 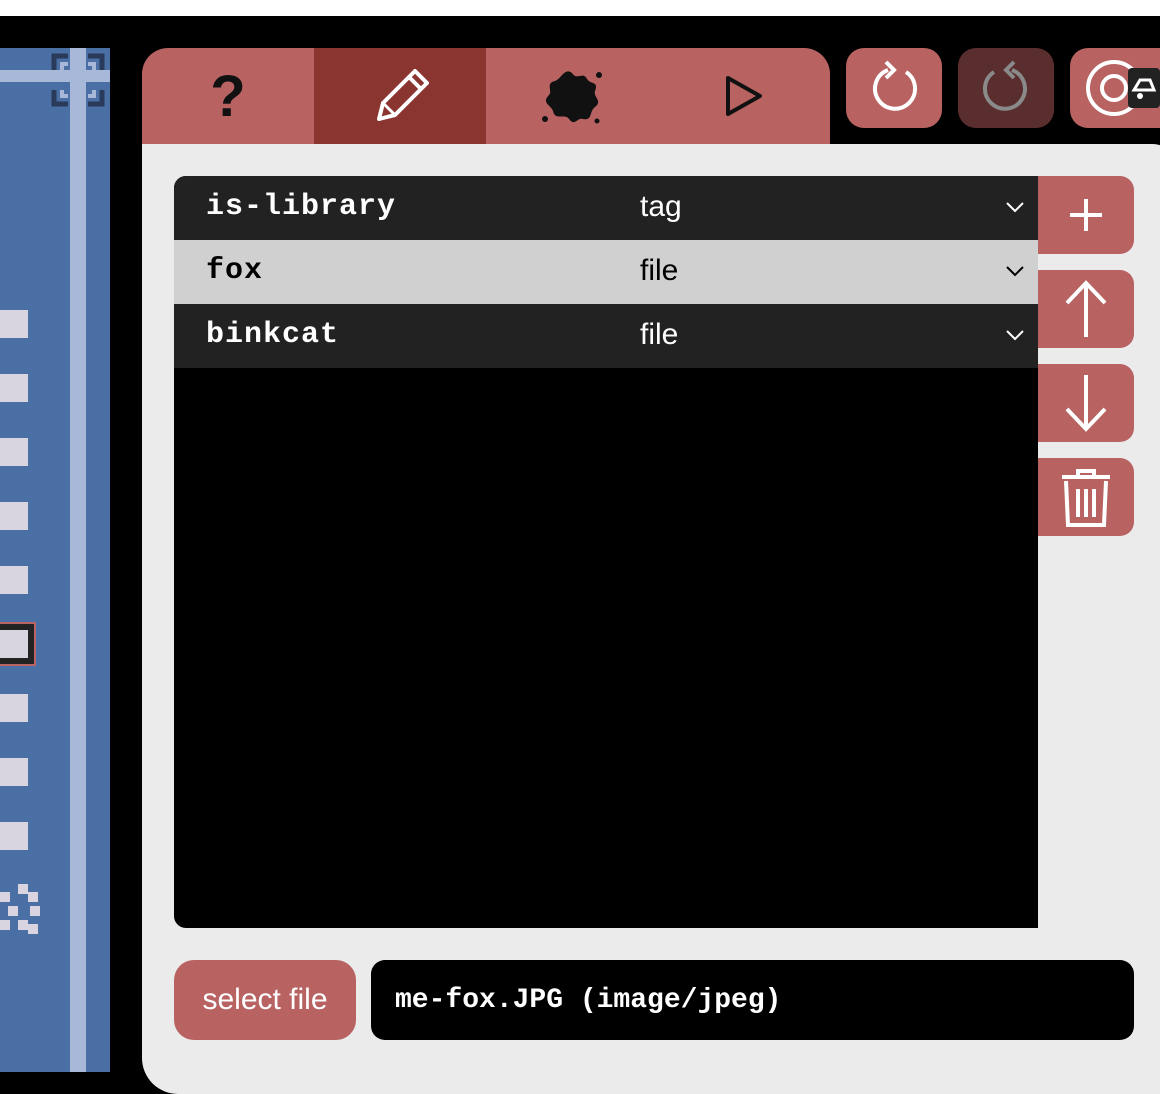 I want to click on sidebar-divider, so click(x=78, y=560).